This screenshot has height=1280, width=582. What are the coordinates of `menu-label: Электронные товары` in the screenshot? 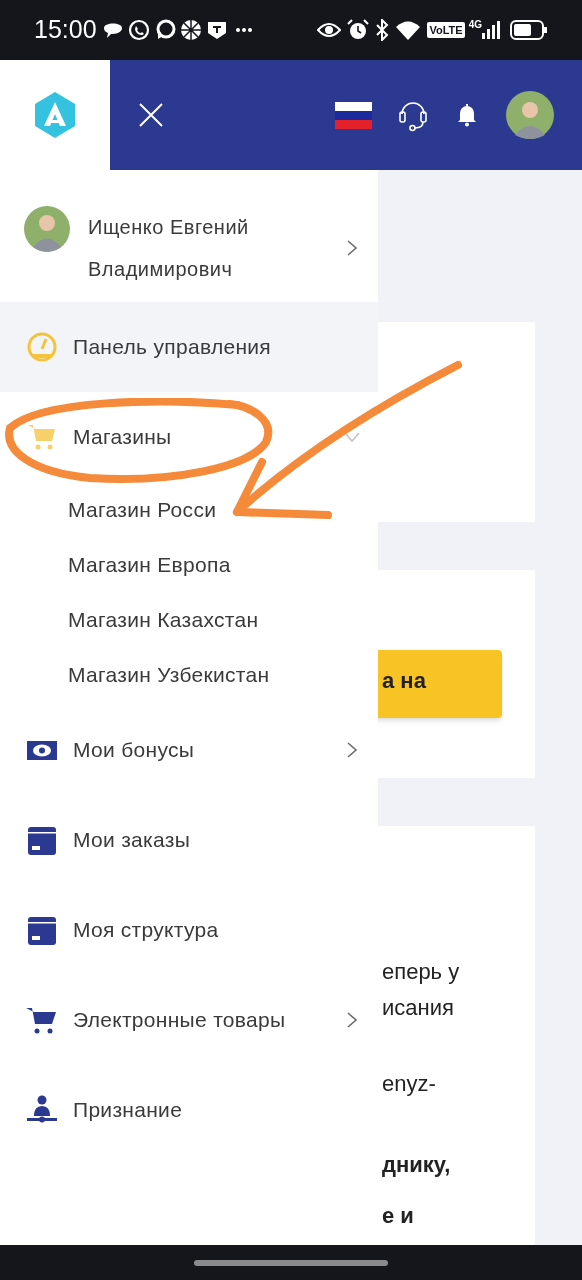 It's located at (179, 1020).